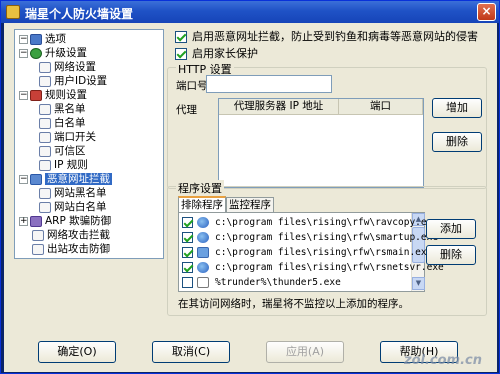 This screenshot has height=374, width=500. I want to click on tree-item-label: 网络设置, so click(75, 67).